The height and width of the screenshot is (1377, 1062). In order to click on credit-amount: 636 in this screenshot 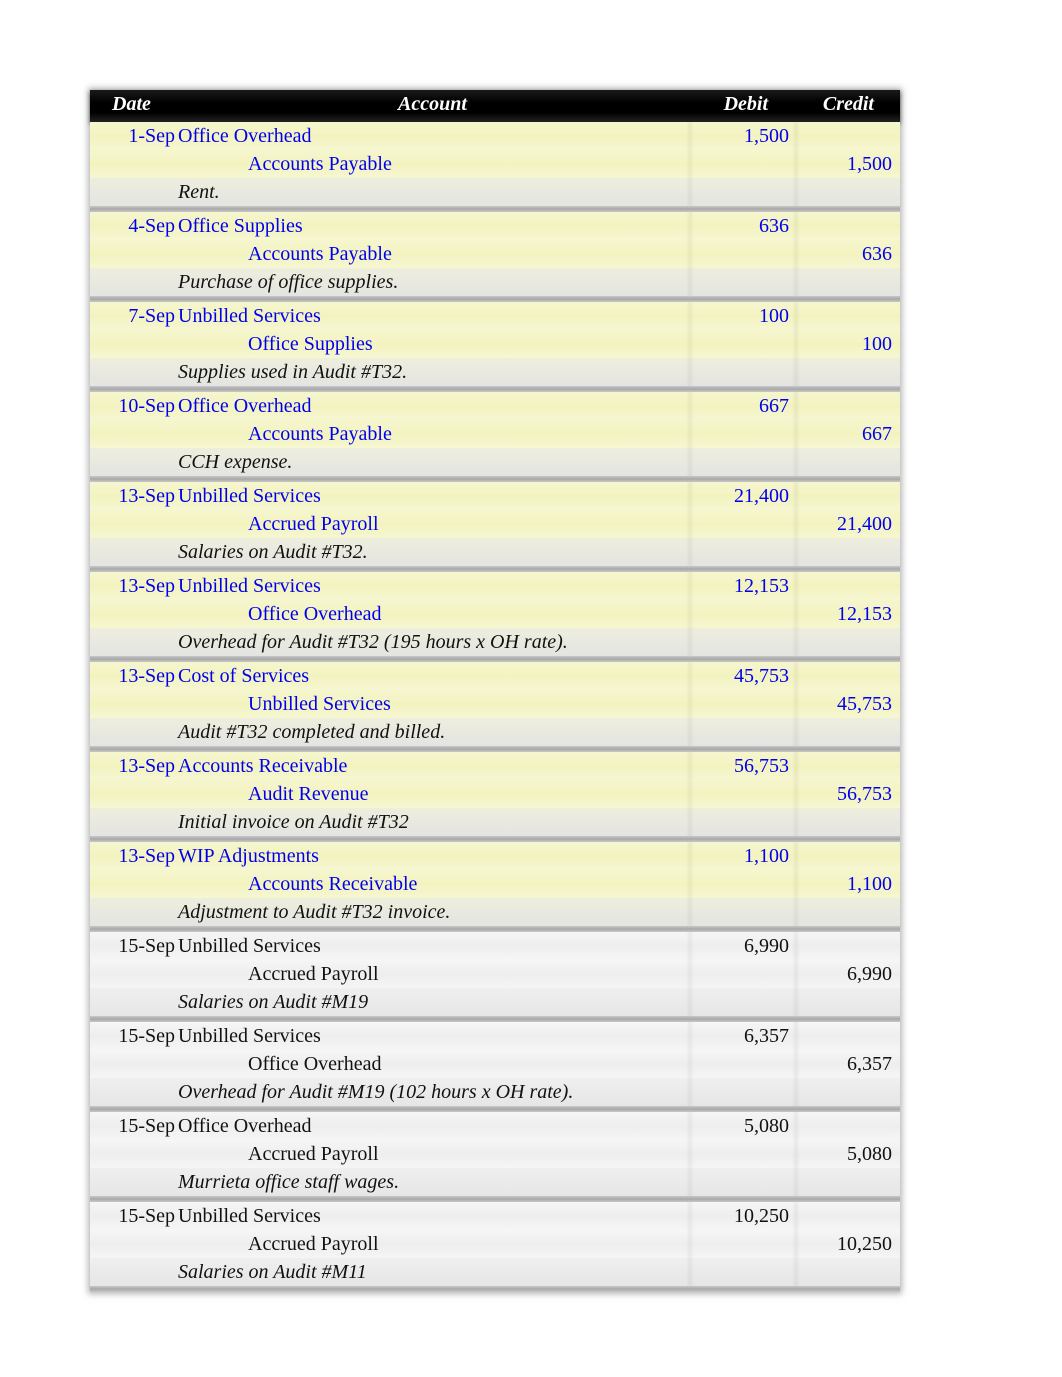, I will do `click(877, 254)`.